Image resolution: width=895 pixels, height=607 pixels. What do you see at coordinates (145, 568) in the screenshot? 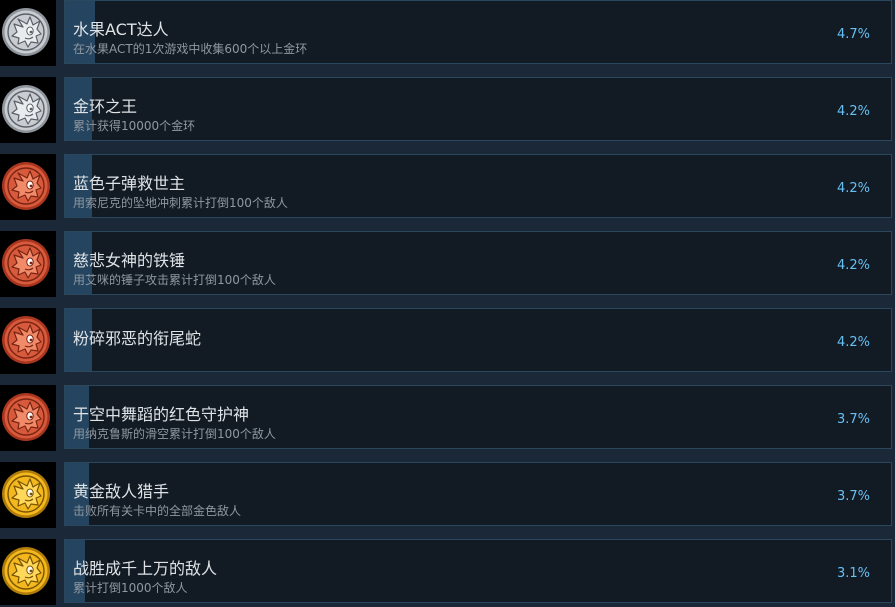
I see `achievement-title: 战胜成千上万的敌人` at bounding box center [145, 568].